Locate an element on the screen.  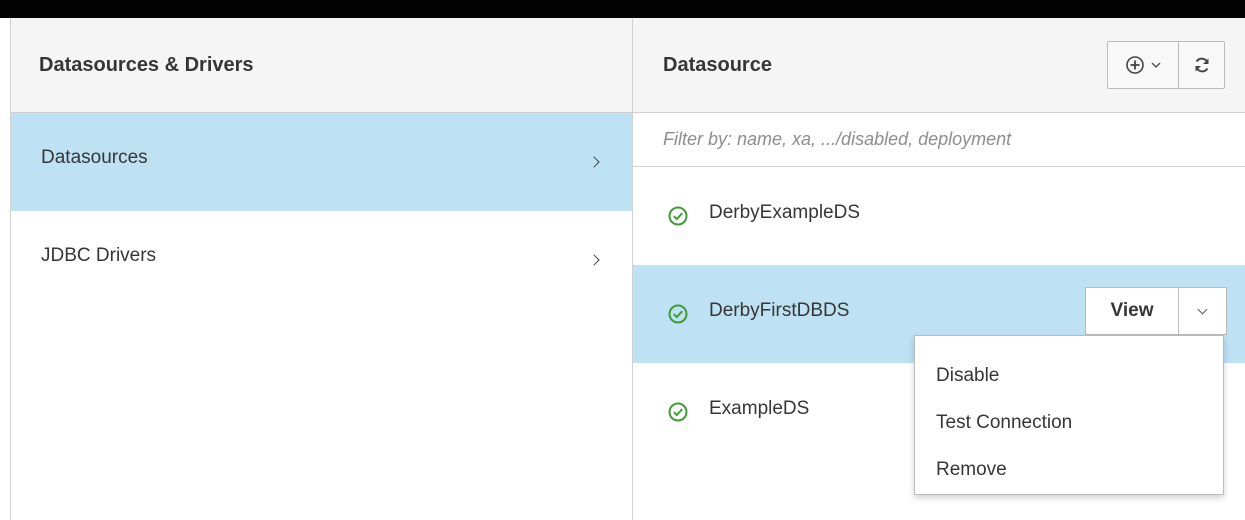
refresh-button is located at coordinates (1202, 65).